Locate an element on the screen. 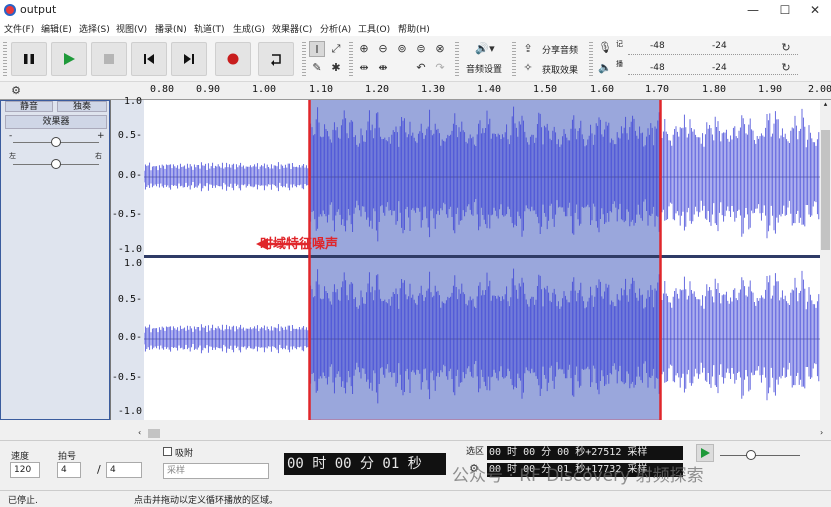  solo-button: 独奏 is located at coordinates (82, 106).